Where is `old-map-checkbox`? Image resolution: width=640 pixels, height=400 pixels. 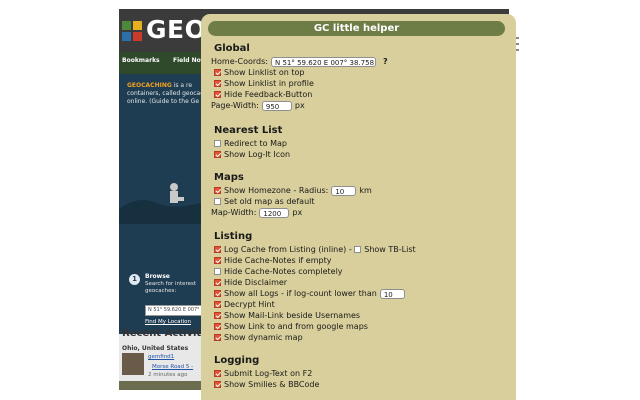 old-map-checkbox is located at coordinates (217, 201).